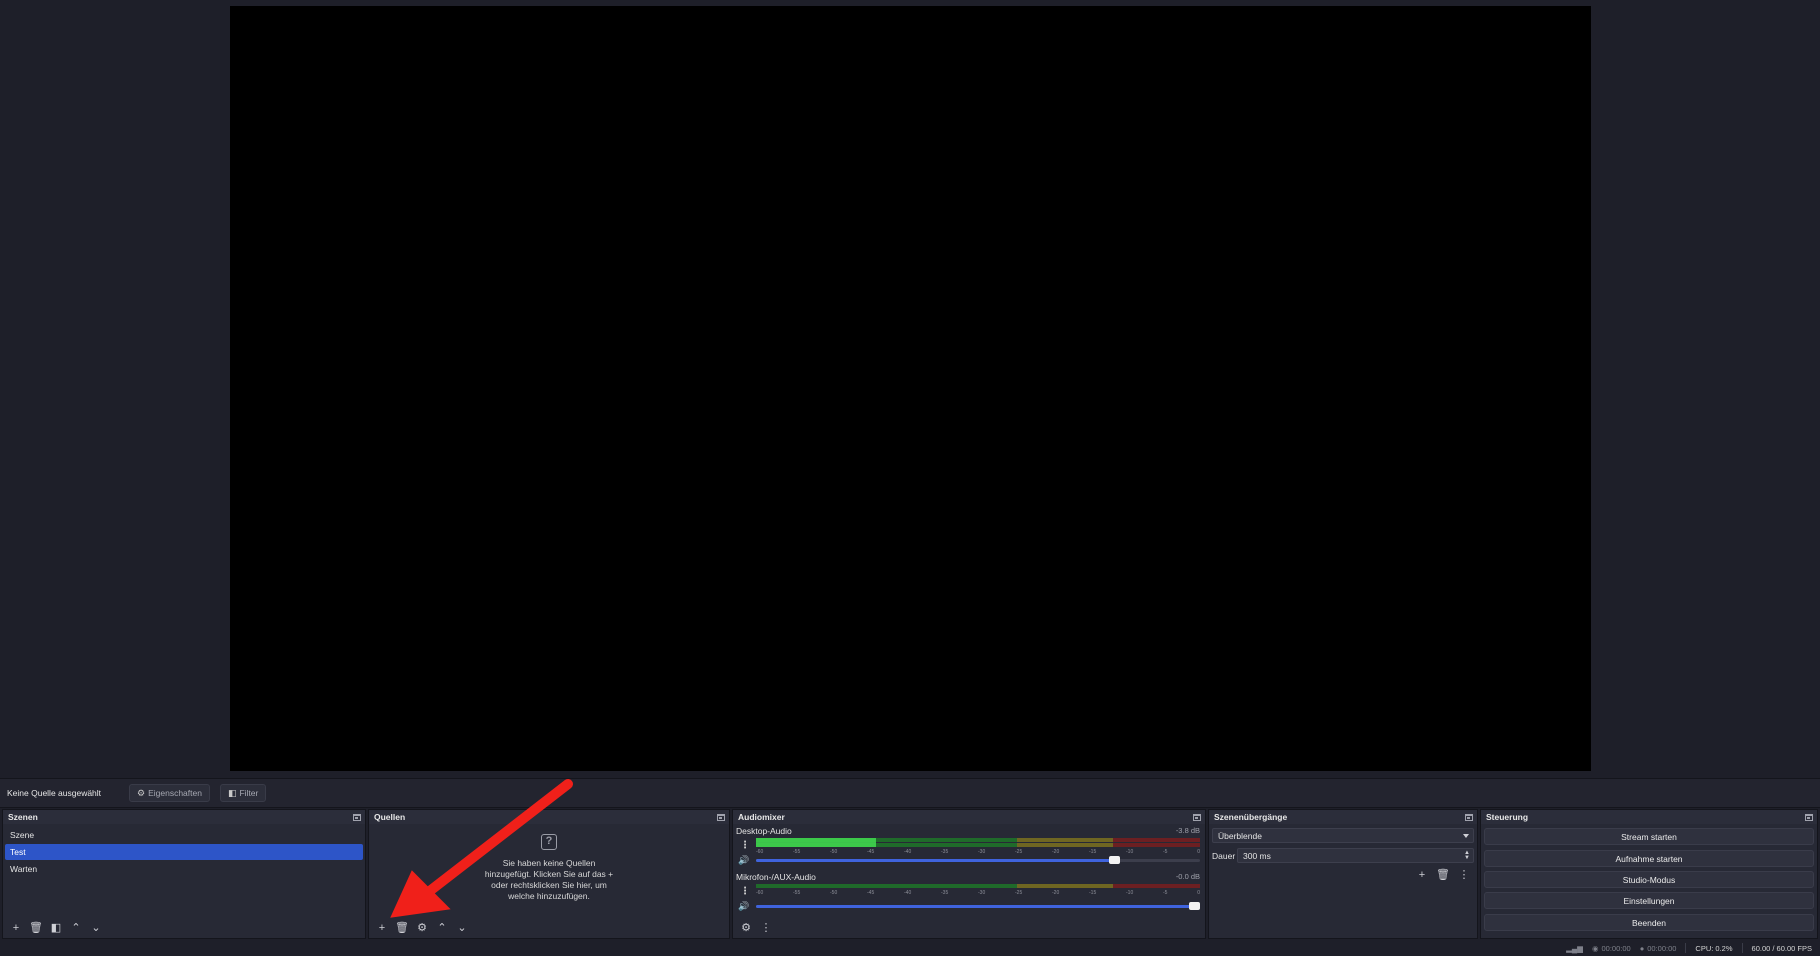  Describe the element at coordinates (746, 928) in the screenshot. I see `advanced-audio-icon: ⚙` at that location.